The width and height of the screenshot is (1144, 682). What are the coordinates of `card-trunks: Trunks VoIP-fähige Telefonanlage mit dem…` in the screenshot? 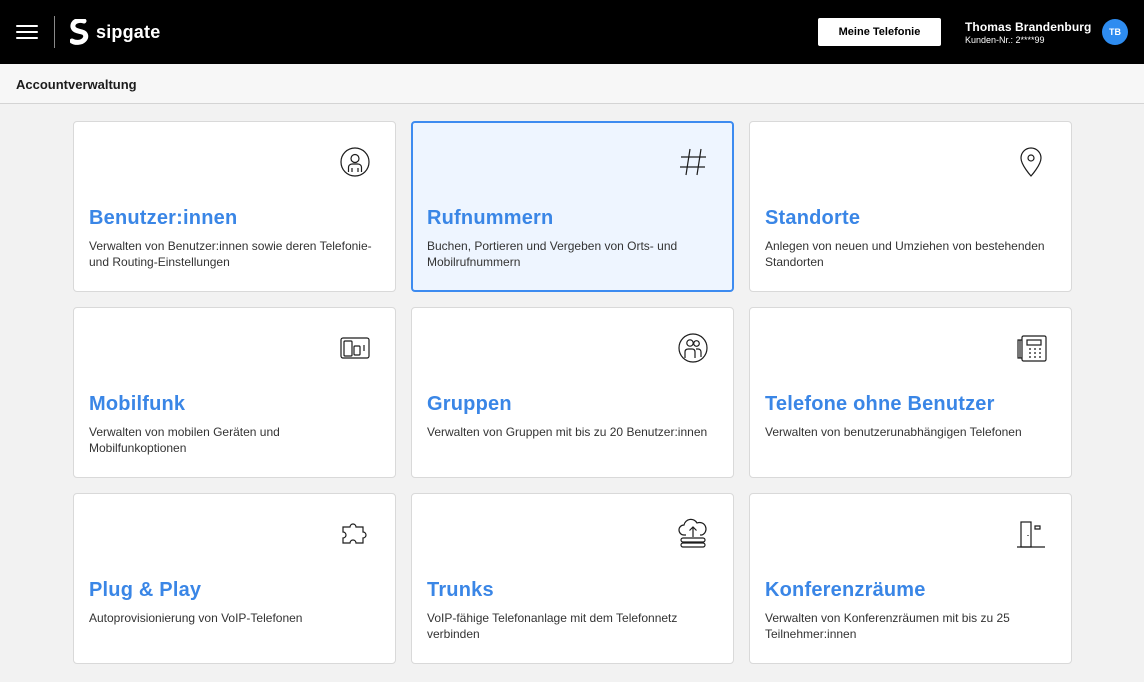 It's located at (572, 578).